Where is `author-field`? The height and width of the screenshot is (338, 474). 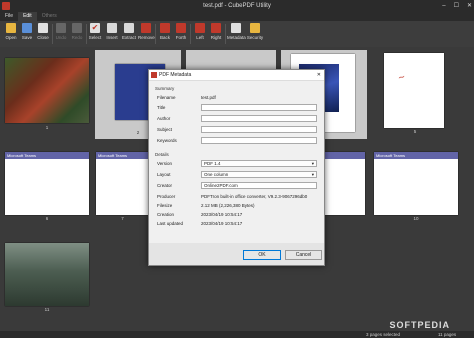 author-field is located at coordinates (259, 118).